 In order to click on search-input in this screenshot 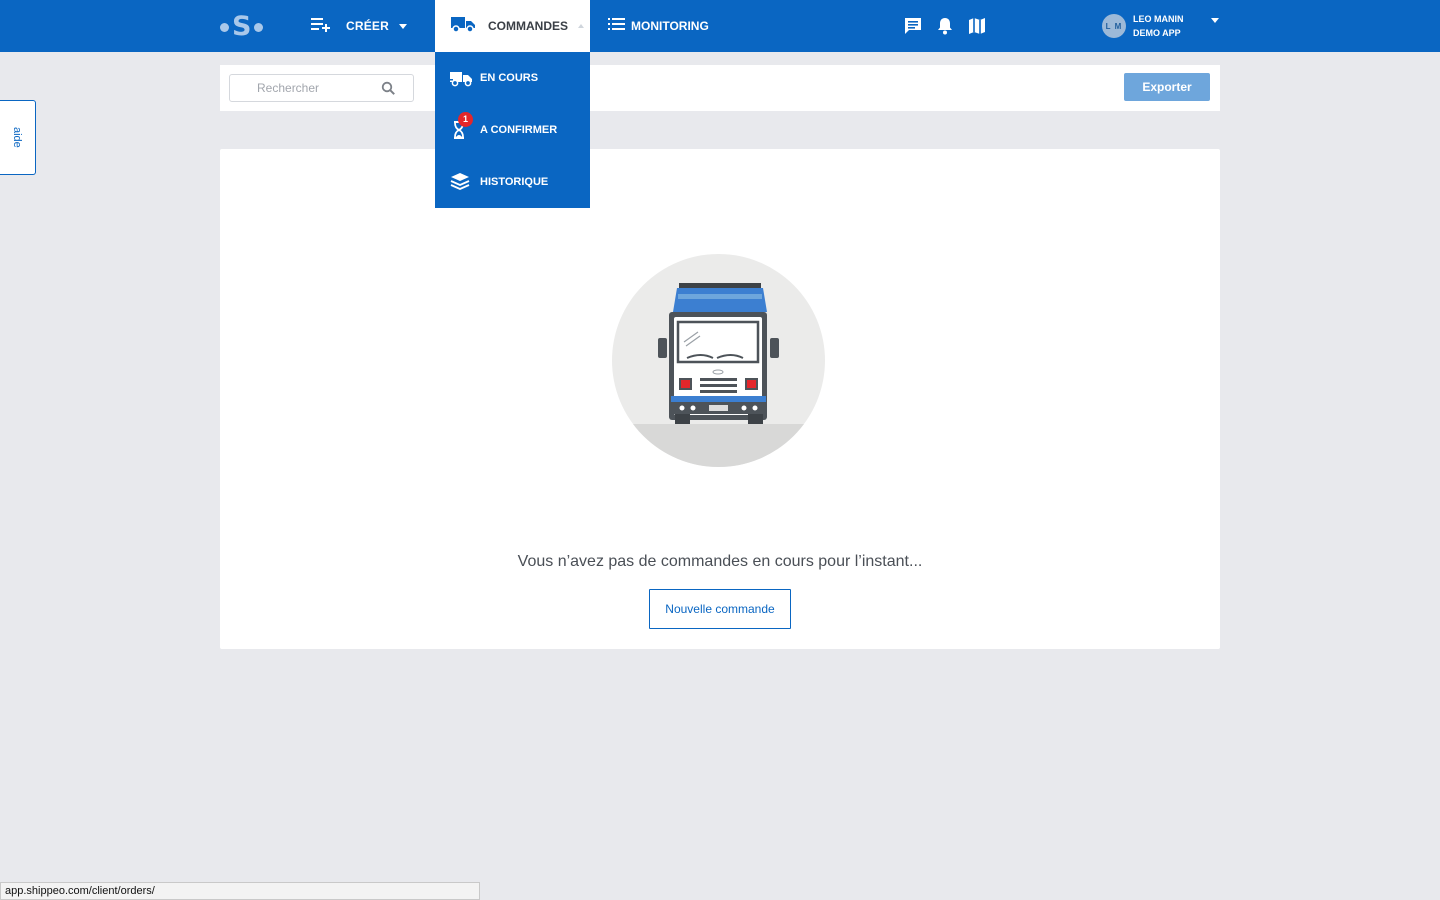, I will do `click(300, 88)`.